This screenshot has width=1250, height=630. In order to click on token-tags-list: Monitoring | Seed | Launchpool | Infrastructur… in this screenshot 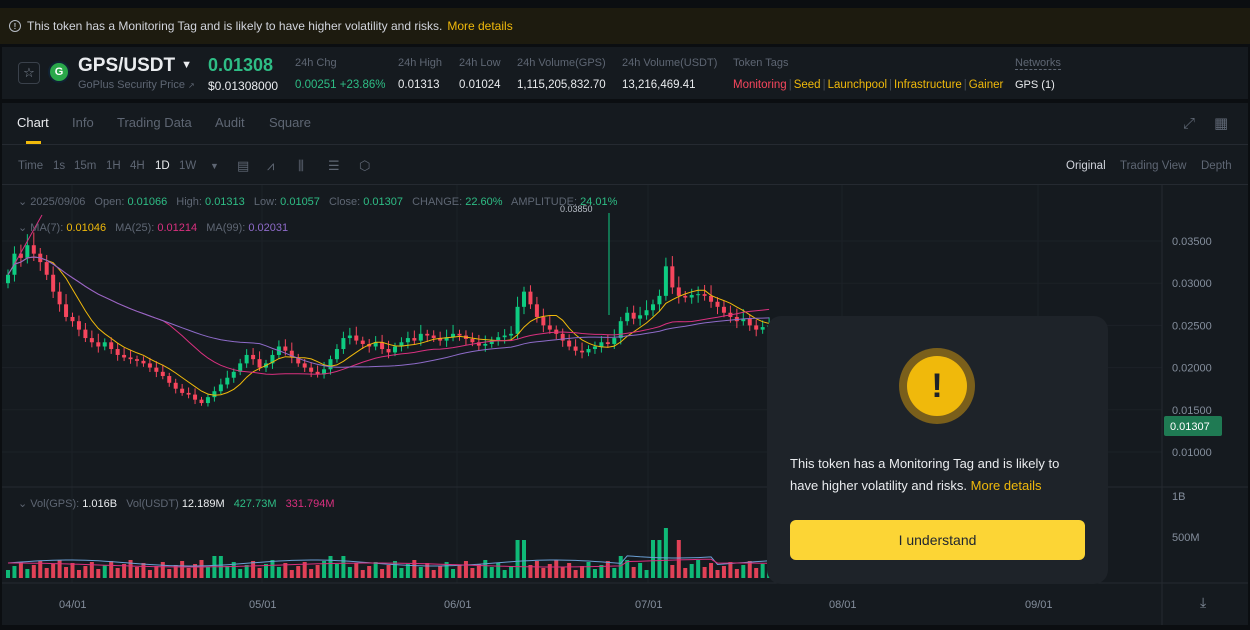, I will do `click(868, 85)`.